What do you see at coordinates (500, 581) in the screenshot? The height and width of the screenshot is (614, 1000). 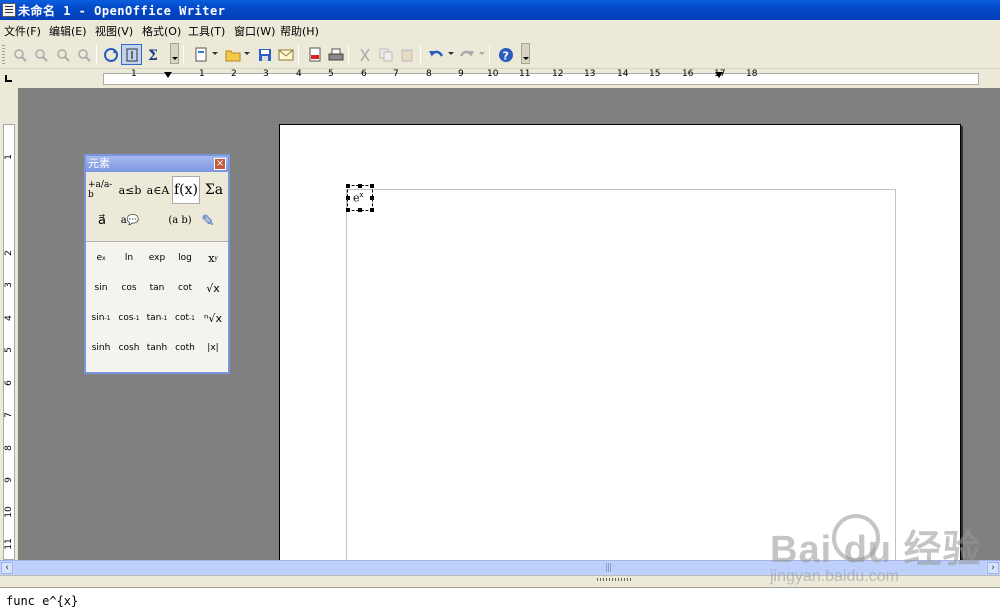 I see `command-window-splitter` at bounding box center [500, 581].